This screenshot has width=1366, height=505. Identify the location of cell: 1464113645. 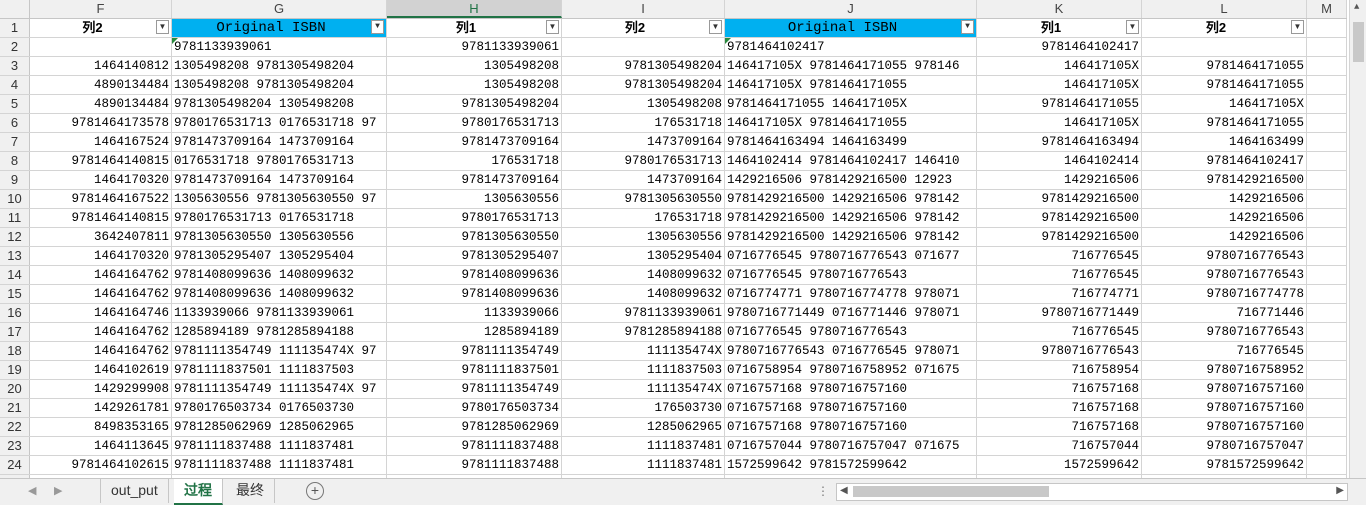
(101, 446).